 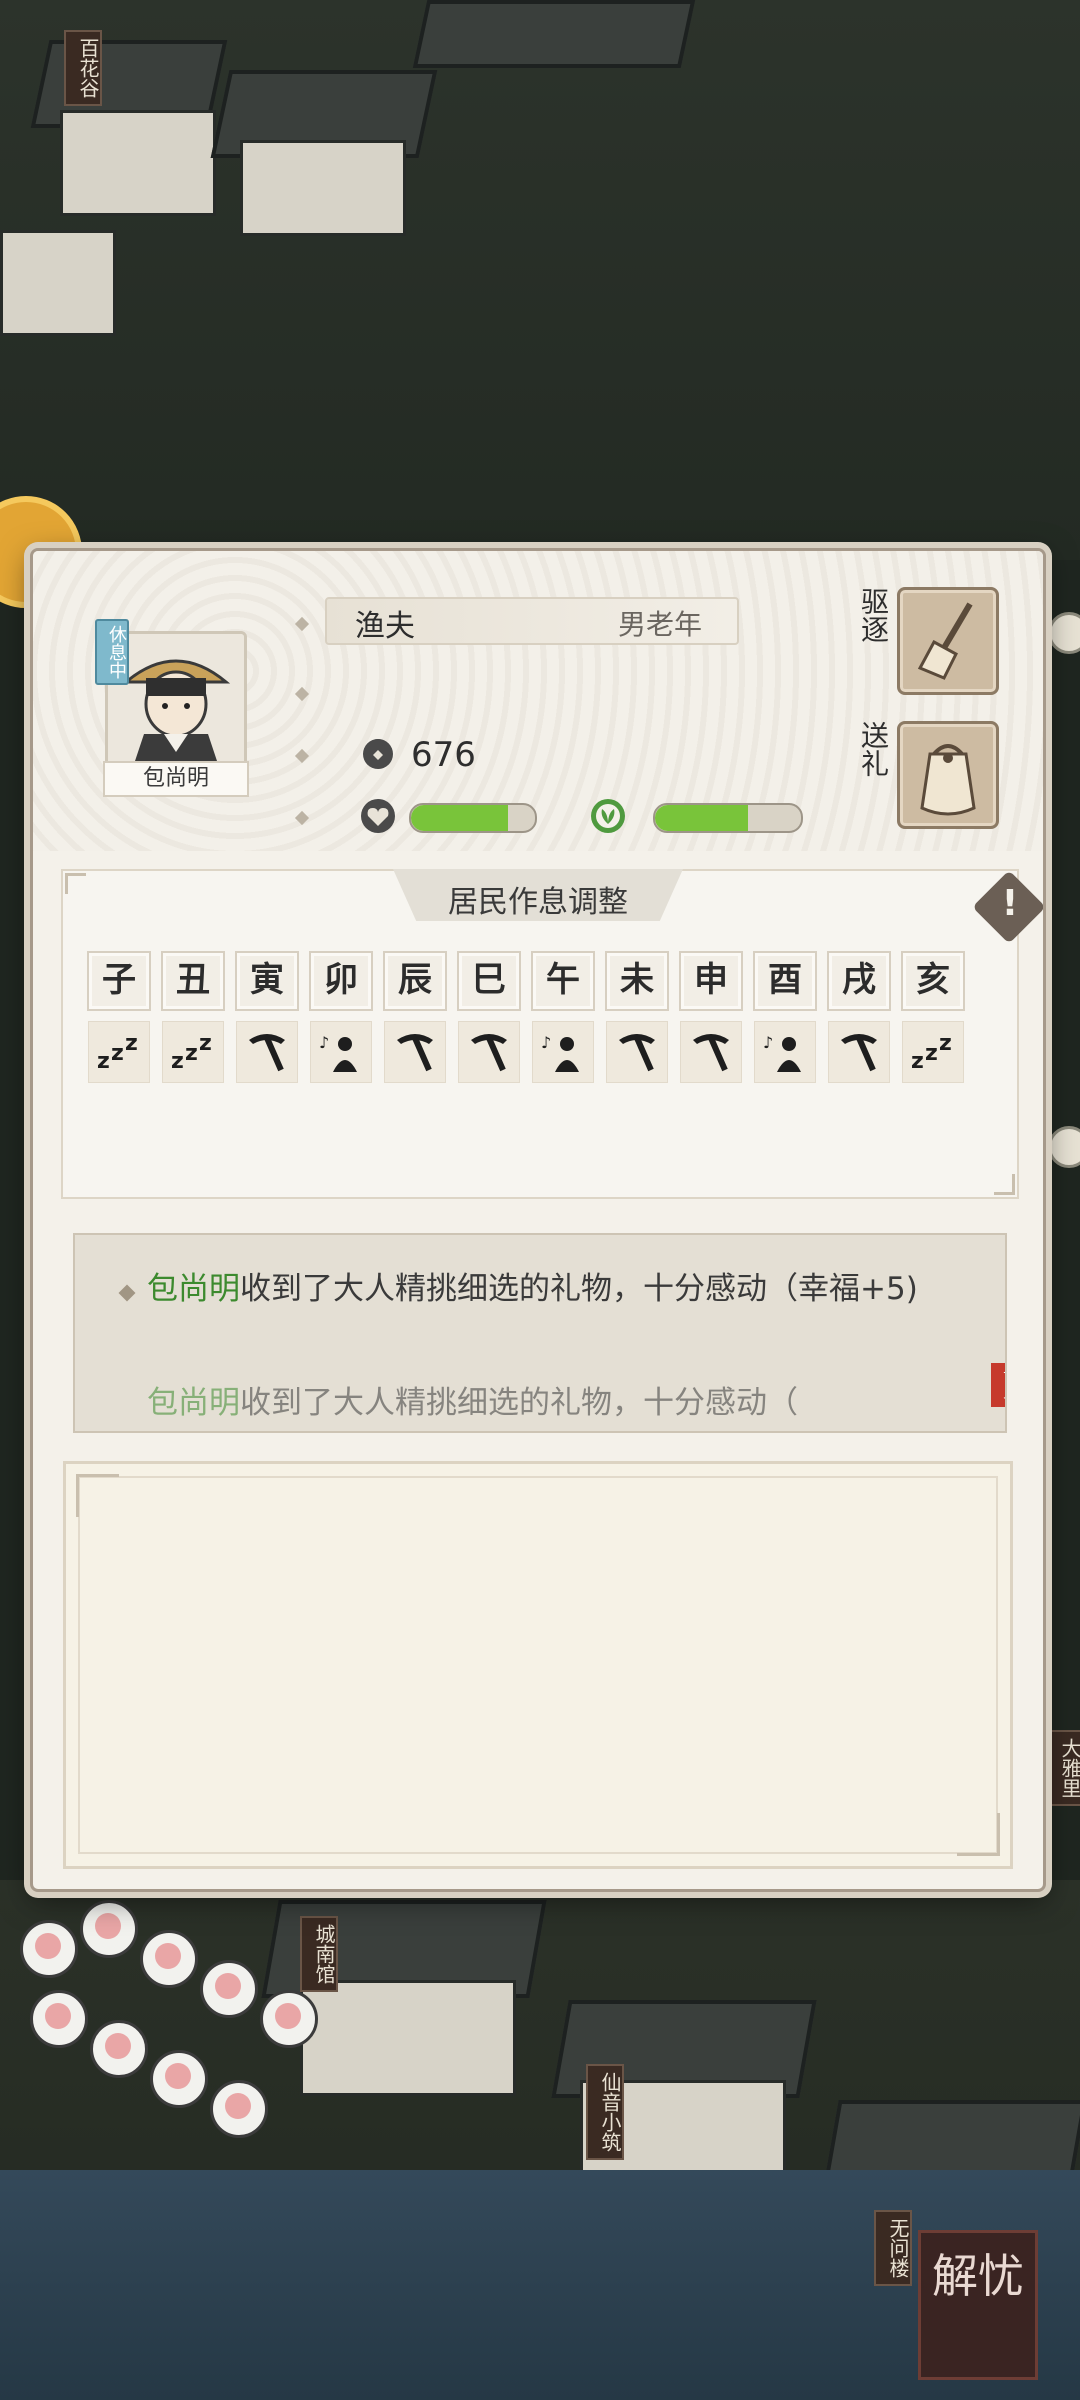 What do you see at coordinates (378, 754) in the screenshot?
I see `money-pouch-icon` at bounding box center [378, 754].